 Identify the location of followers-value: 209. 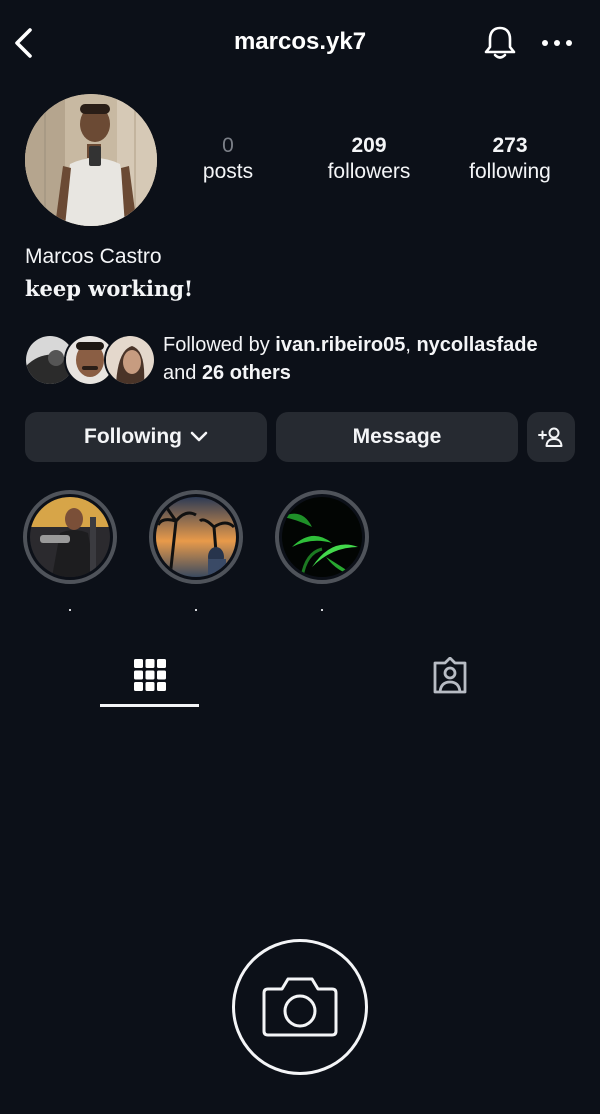
(369, 145).